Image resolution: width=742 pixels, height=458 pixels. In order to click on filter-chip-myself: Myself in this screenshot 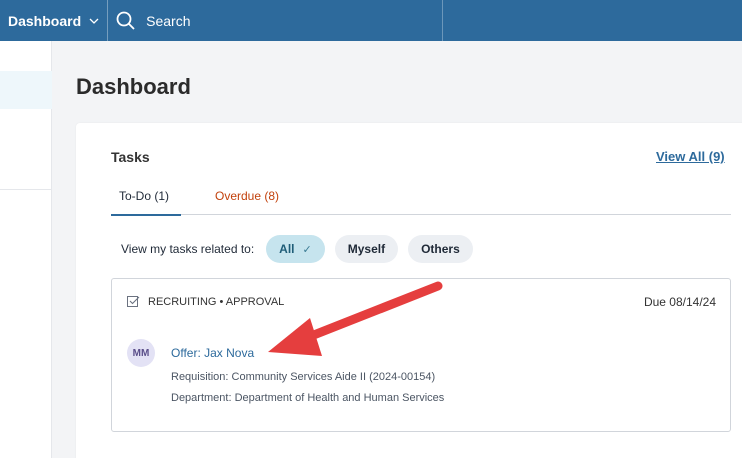, I will do `click(366, 249)`.